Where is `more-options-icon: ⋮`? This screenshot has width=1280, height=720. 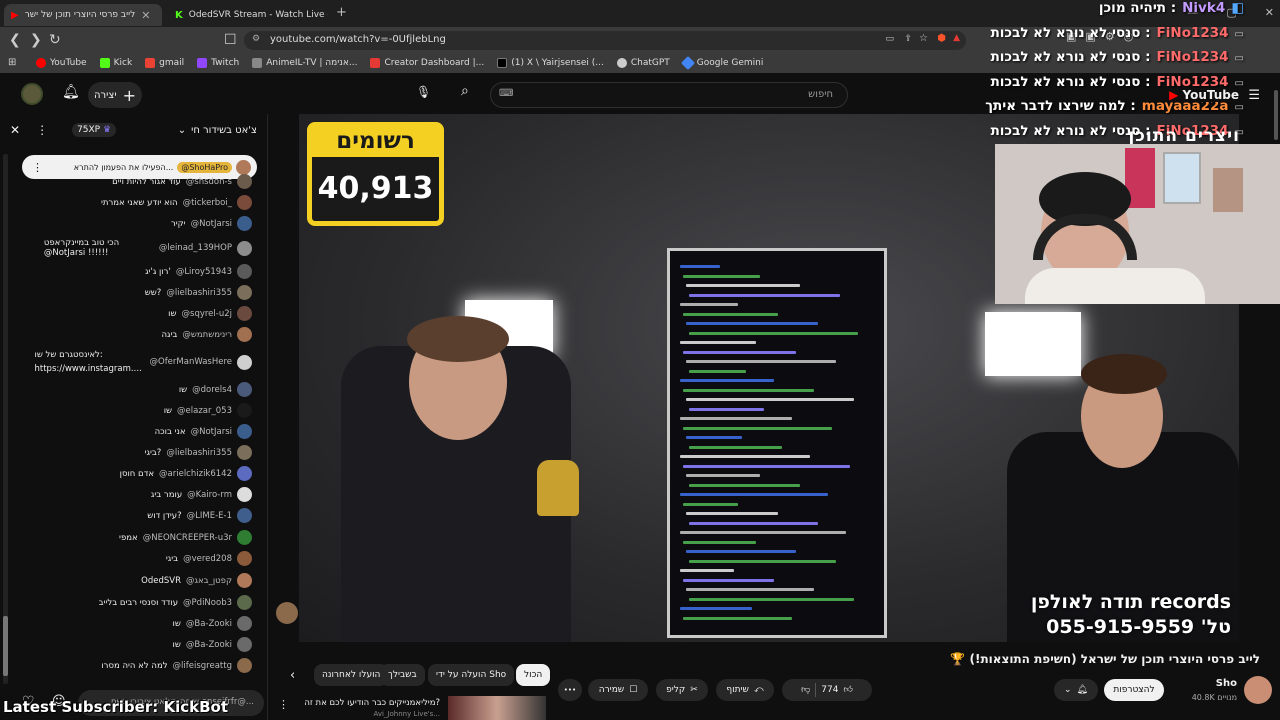
more-options-icon: ⋮ is located at coordinates (42, 130).